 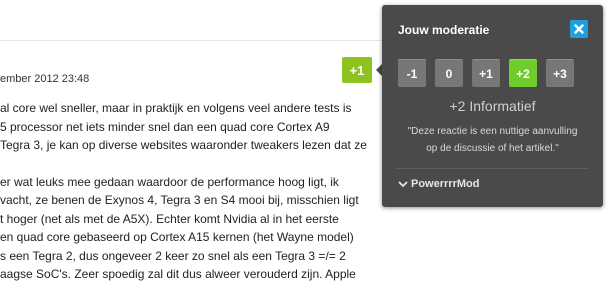 I want to click on close-icon, so click(x=579, y=29).